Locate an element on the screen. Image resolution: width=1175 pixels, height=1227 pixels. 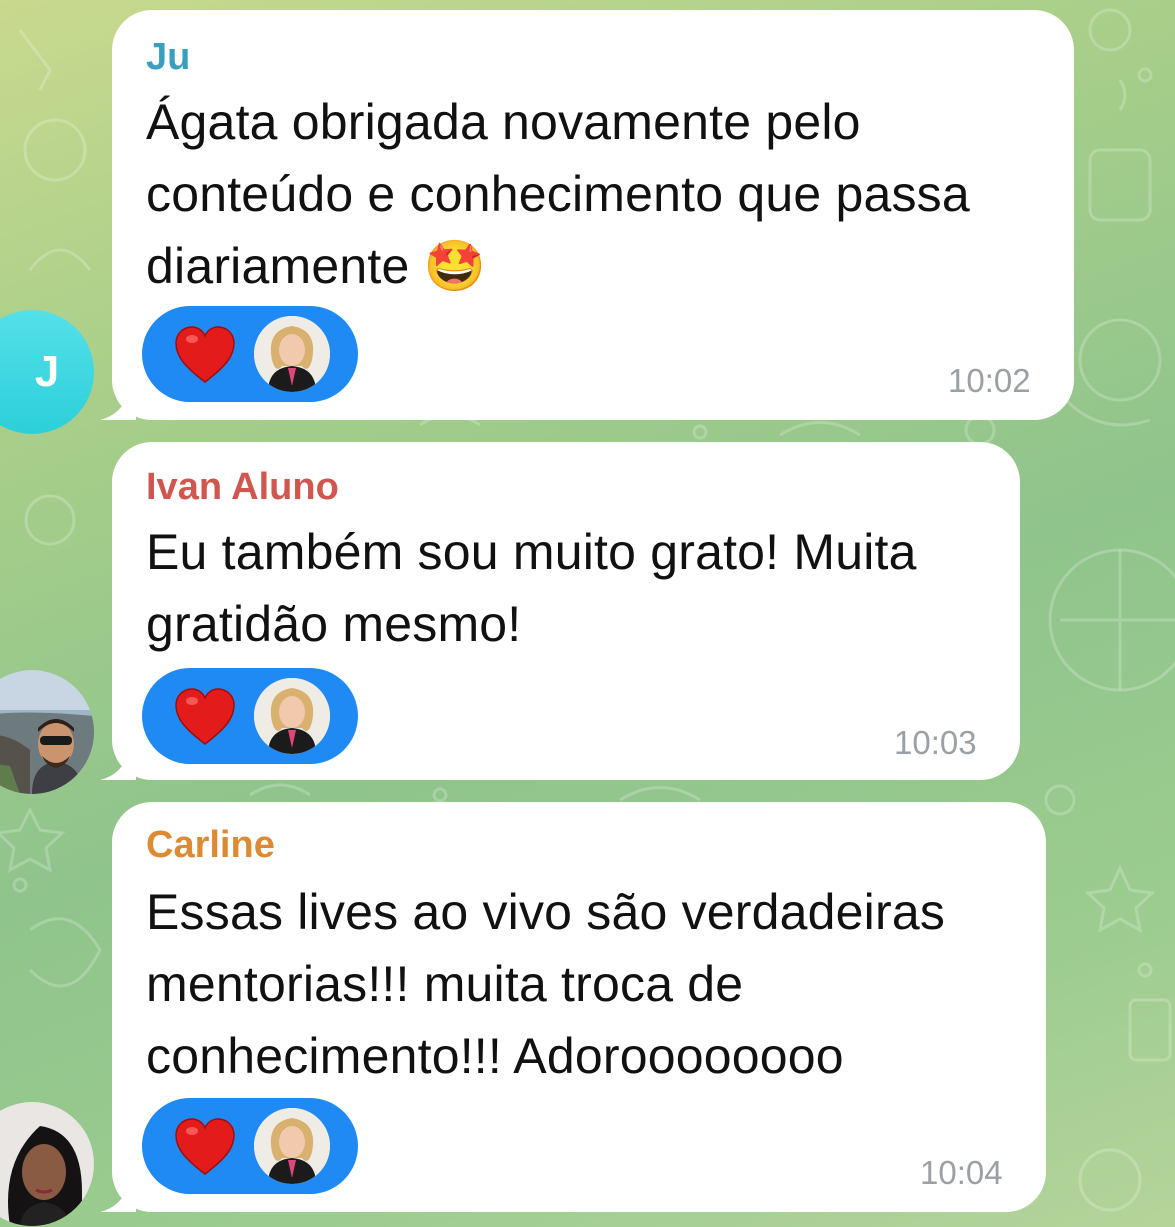
sender-name: Ju is located at coordinates (168, 57).